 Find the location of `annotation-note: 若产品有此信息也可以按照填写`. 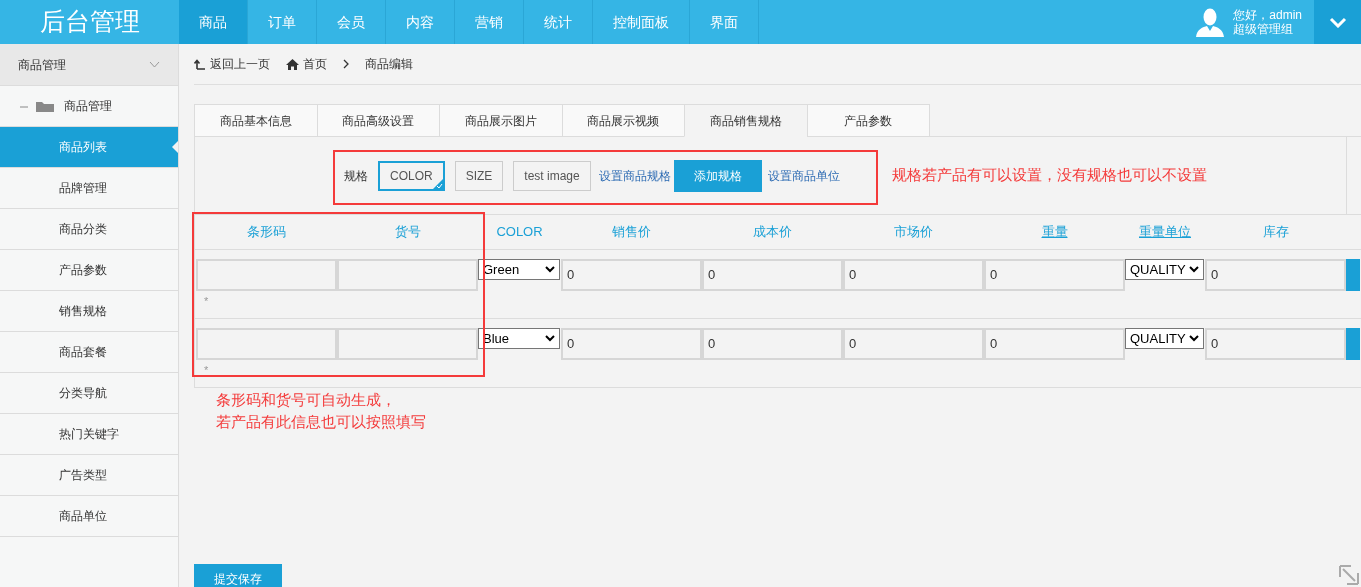

annotation-note: 若产品有此信息也可以按照填写 is located at coordinates (321, 422).